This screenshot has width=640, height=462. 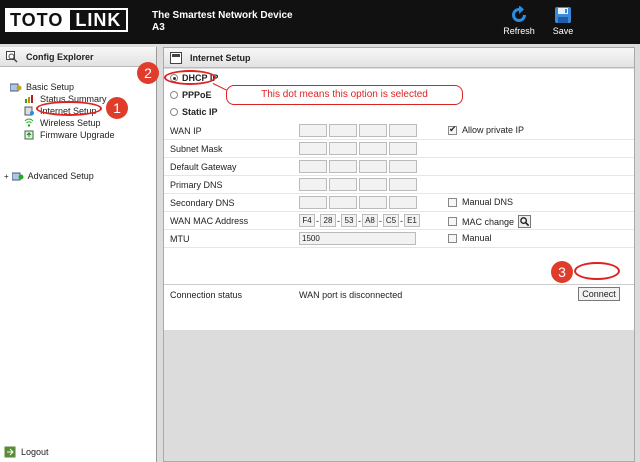 I want to click on refresh-icon, so click(x=519, y=14).